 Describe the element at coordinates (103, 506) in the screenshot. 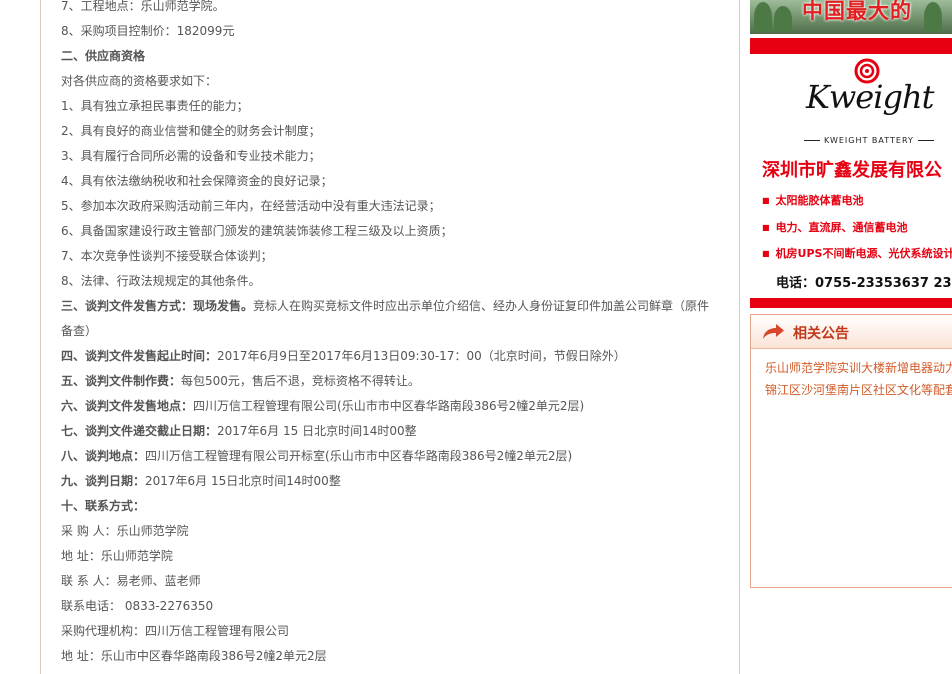

I see `line-heading: 十、联系方式：` at that location.